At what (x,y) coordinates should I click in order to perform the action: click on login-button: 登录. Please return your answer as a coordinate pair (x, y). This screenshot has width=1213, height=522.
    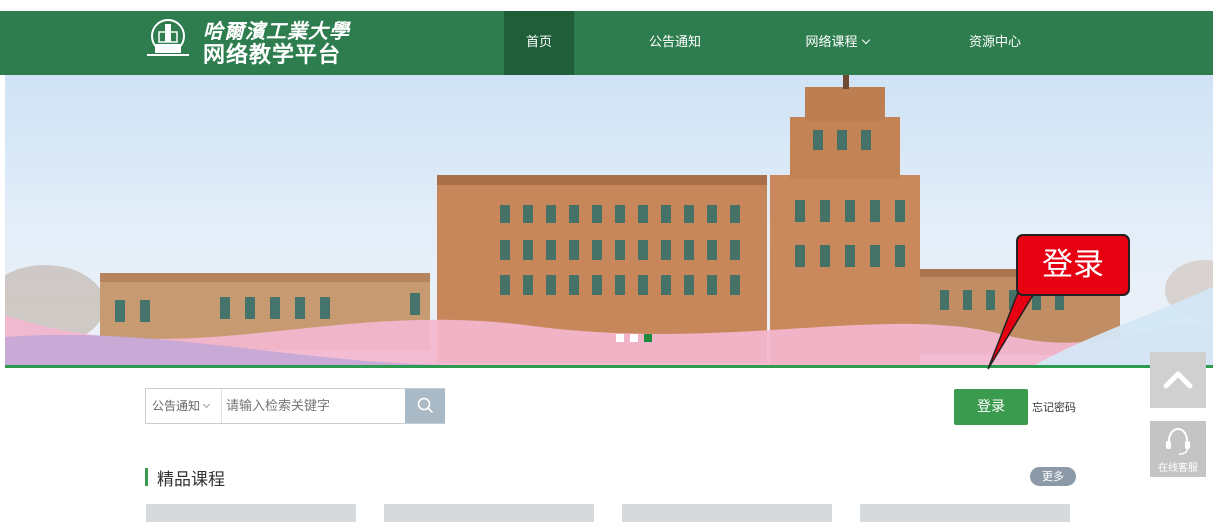
    Looking at the image, I should click on (991, 407).